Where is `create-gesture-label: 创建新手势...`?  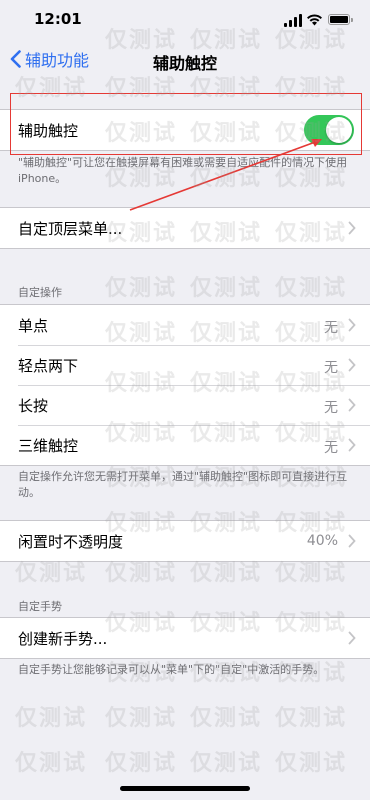 create-gesture-label: 创建新手势... is located at coordinates (63, 638).